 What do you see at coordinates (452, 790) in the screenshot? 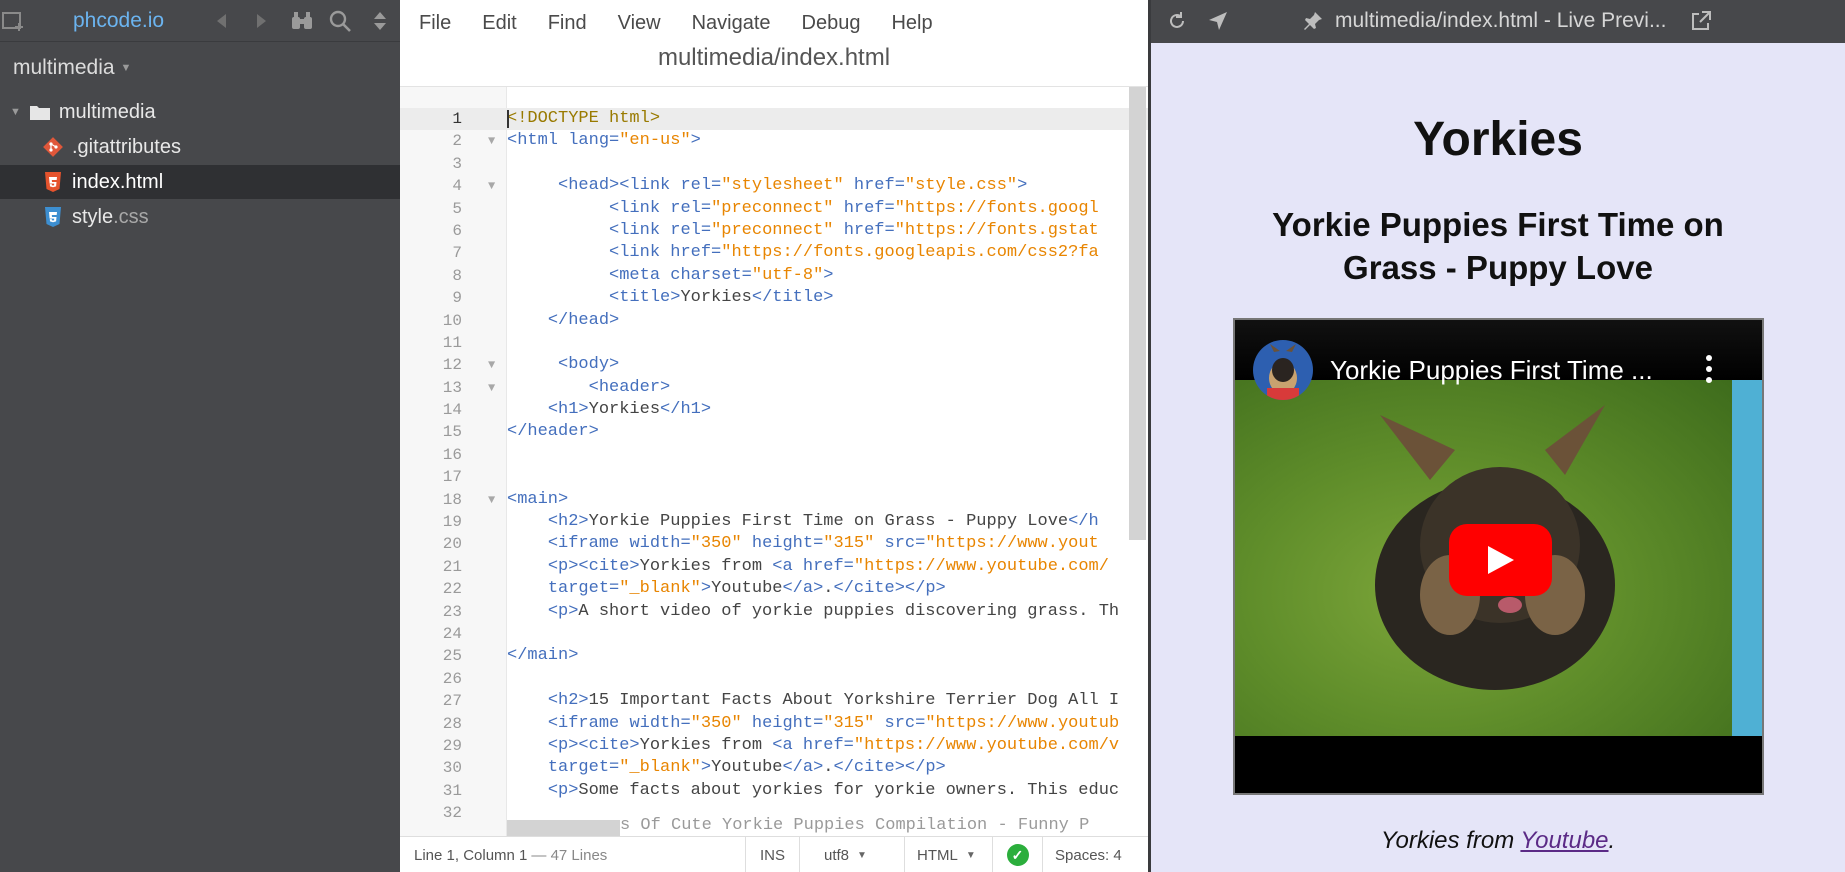
I see `line-number: 31` at bounding box center [452, 790].